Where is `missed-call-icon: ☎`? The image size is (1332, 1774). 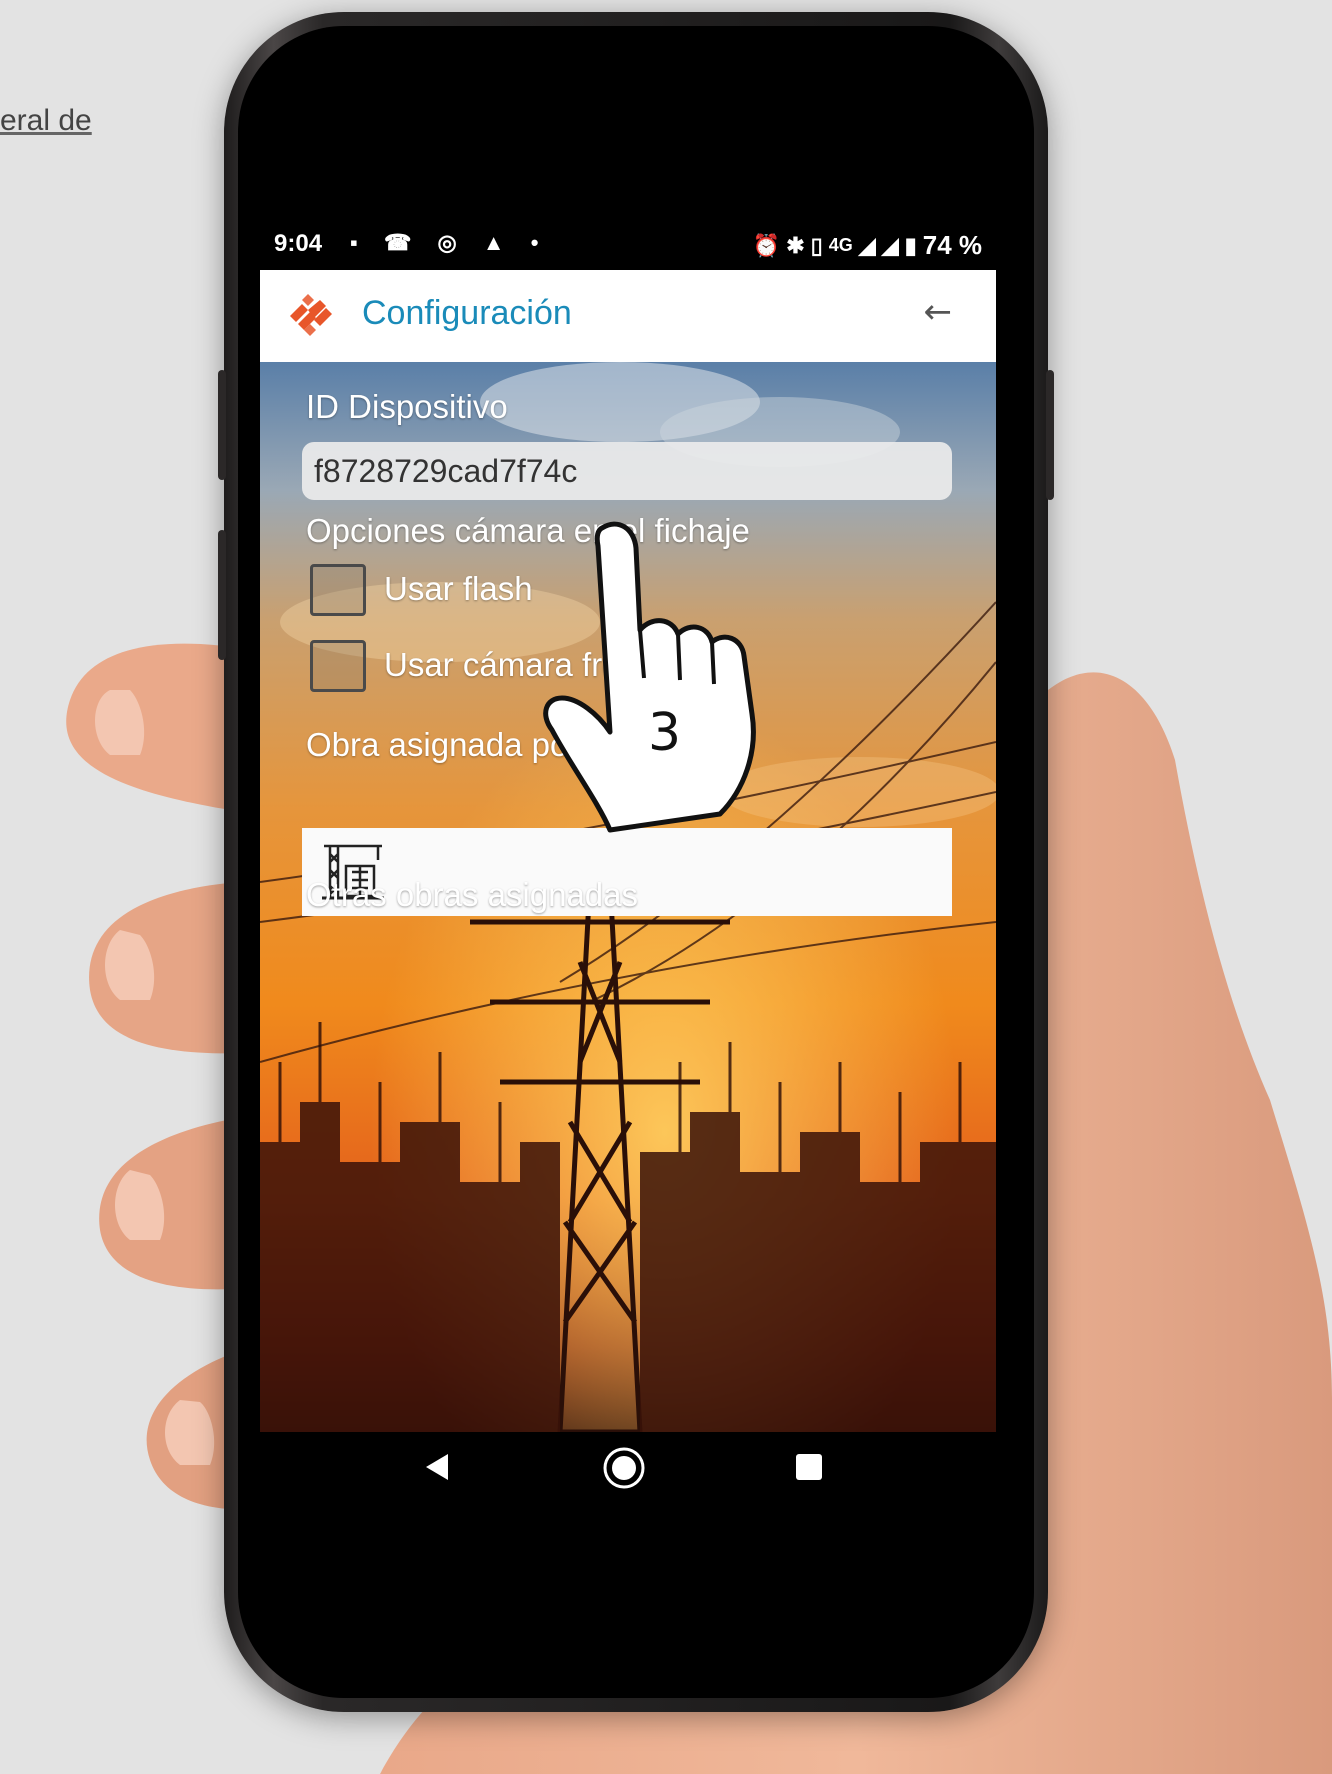 missed-call-icon: ☎ is located at coordinates (402, 242).